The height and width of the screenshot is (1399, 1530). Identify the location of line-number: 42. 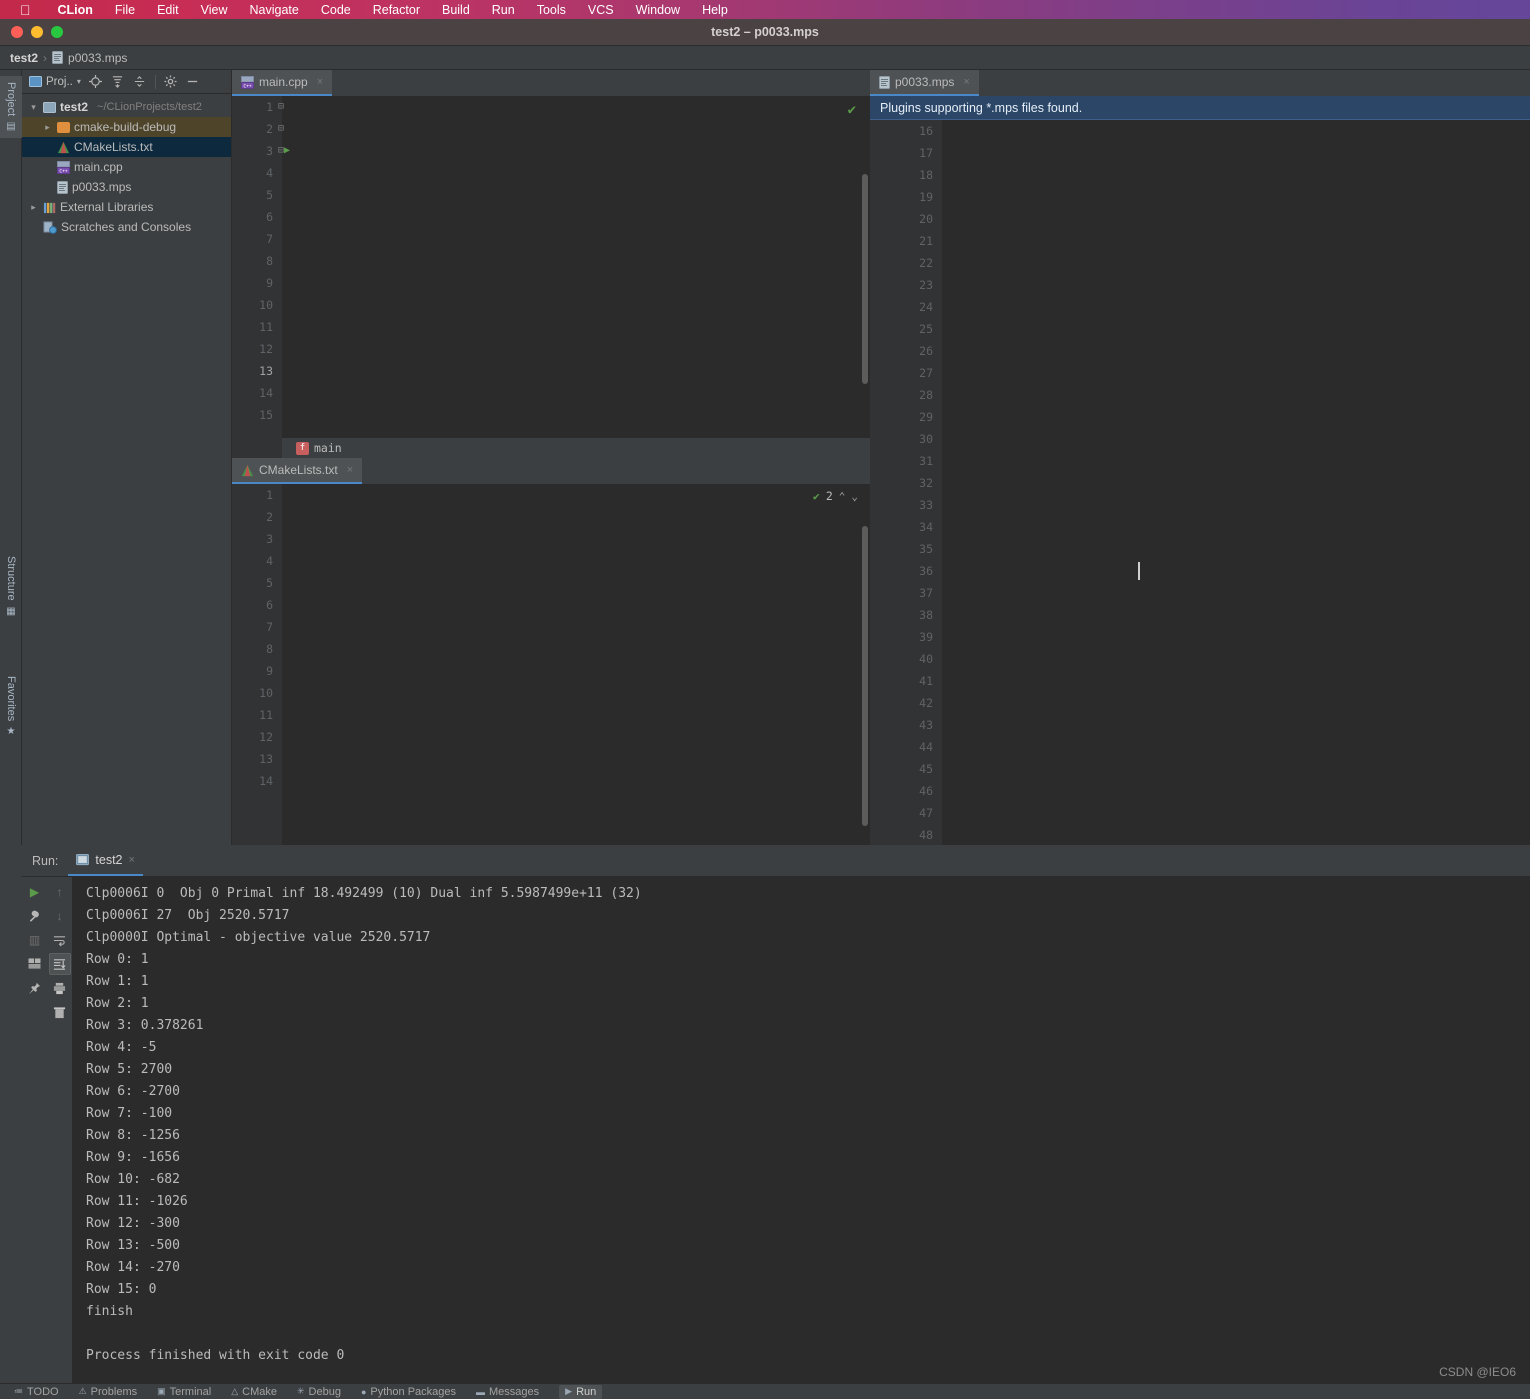
(926, 703).